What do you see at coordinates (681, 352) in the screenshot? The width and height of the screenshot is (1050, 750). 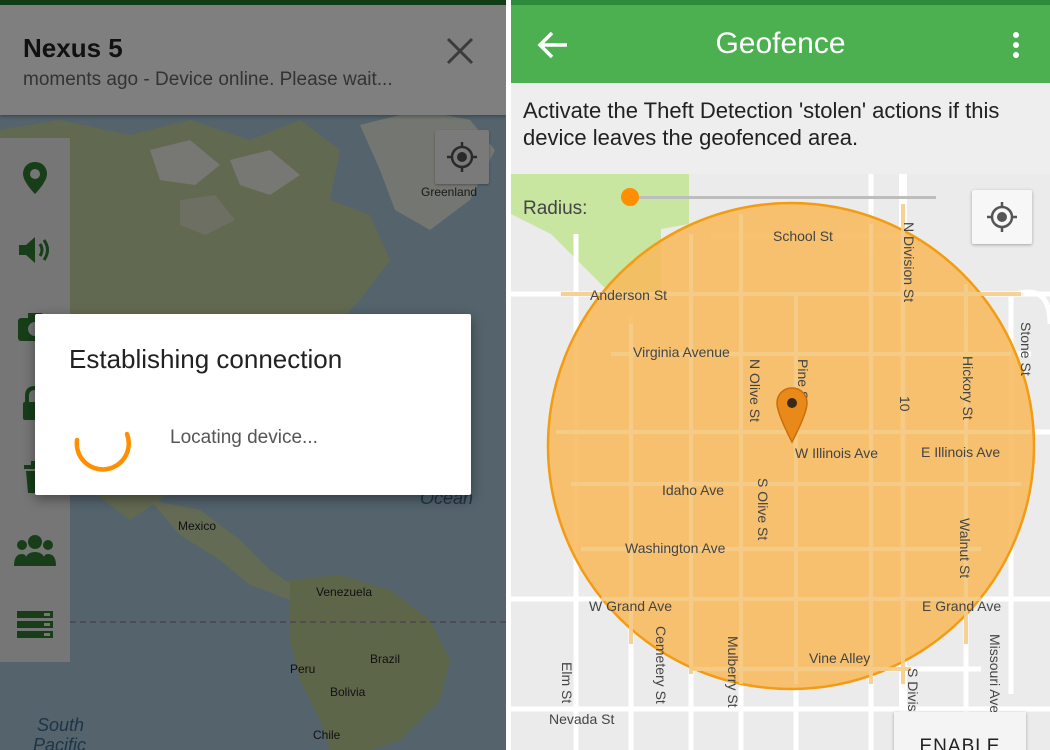 I see `street-virginia: Virginia Avenue` at bounding box center [681, 352].